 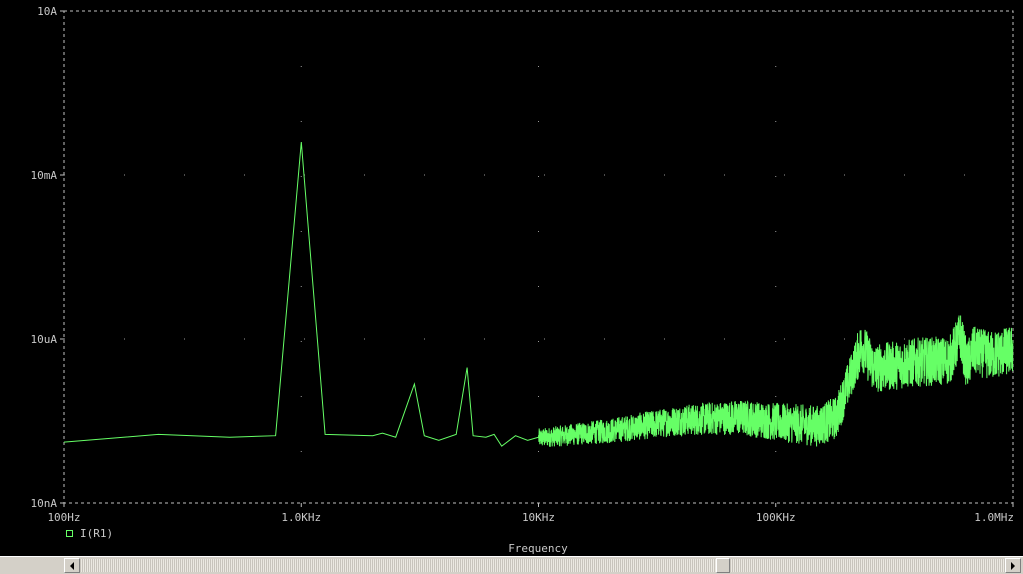 I want to click on legend: I(R1), so click(x=90, y=533).